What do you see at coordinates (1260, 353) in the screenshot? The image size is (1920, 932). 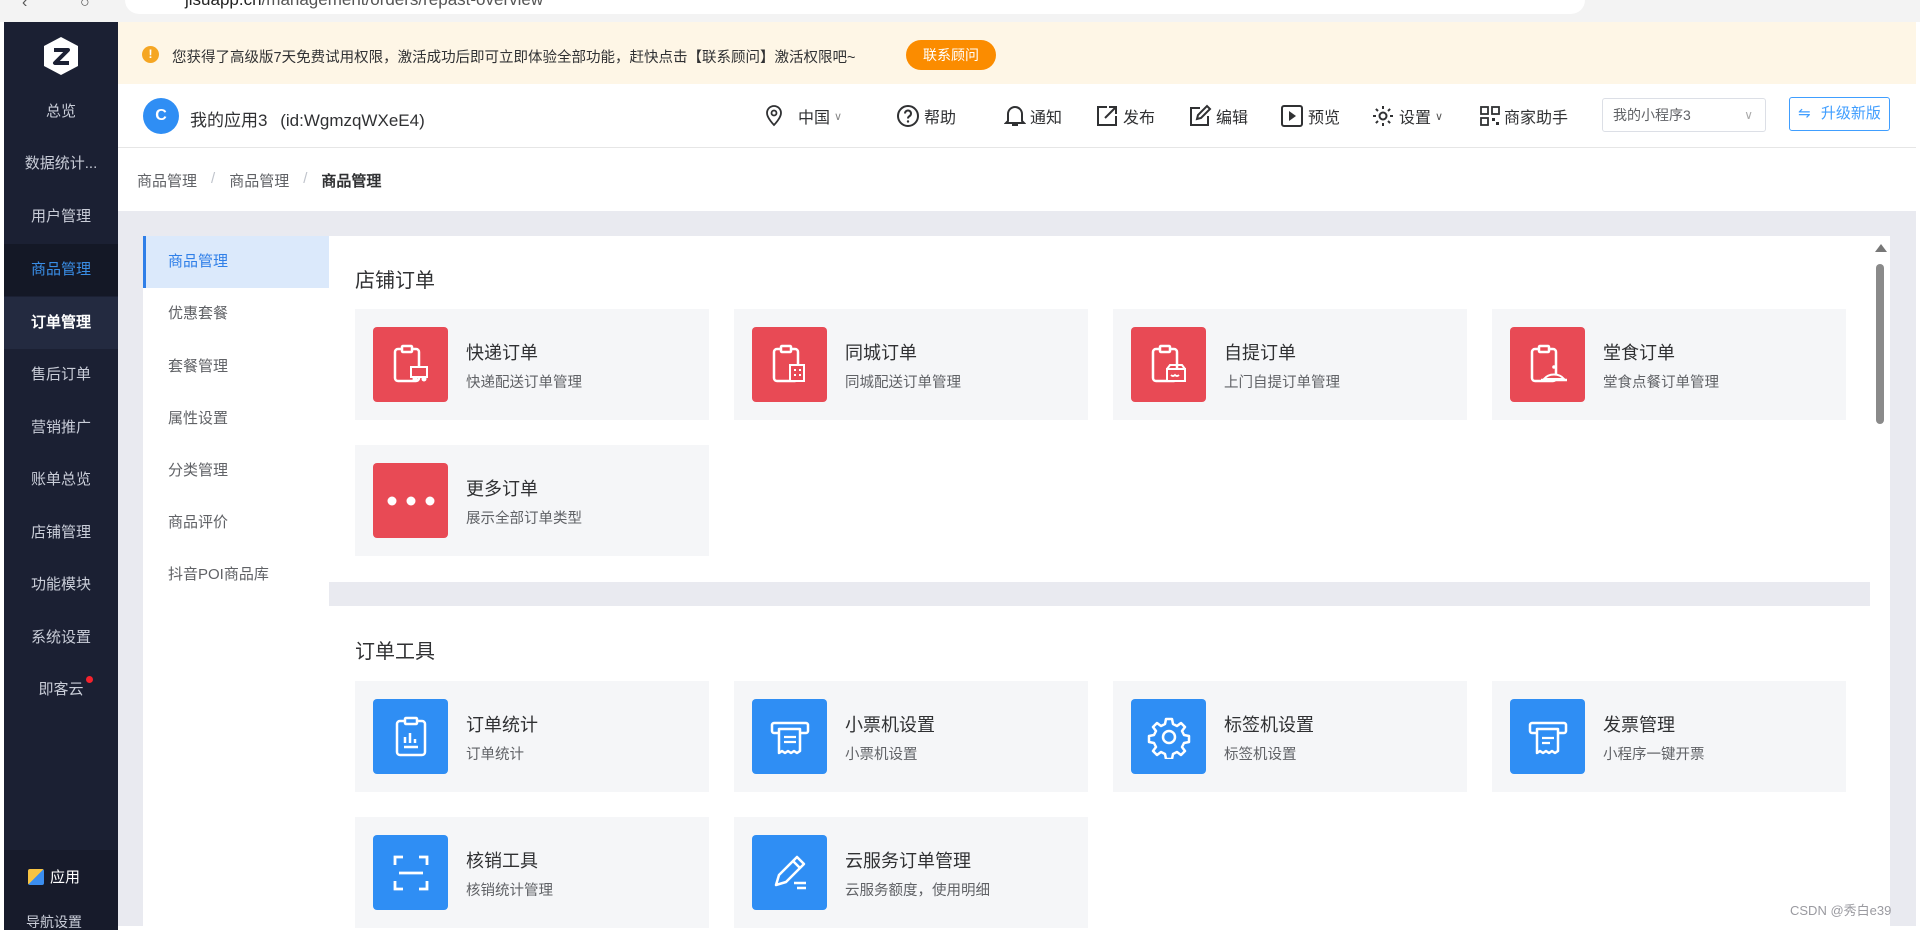 I see `card-title: 自提订单` at bounding box center [1260, 353].